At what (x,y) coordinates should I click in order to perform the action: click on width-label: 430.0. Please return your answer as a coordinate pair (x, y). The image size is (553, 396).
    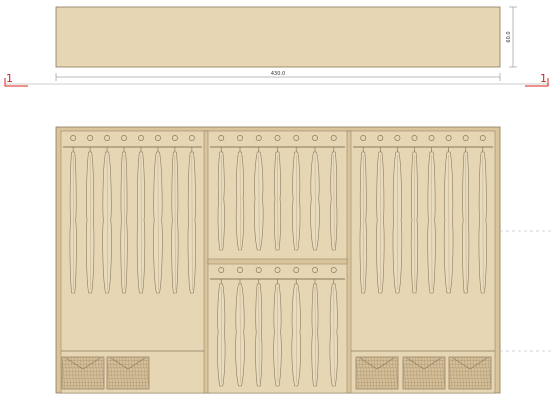
    Looking at the image, I should click on (278, 74).